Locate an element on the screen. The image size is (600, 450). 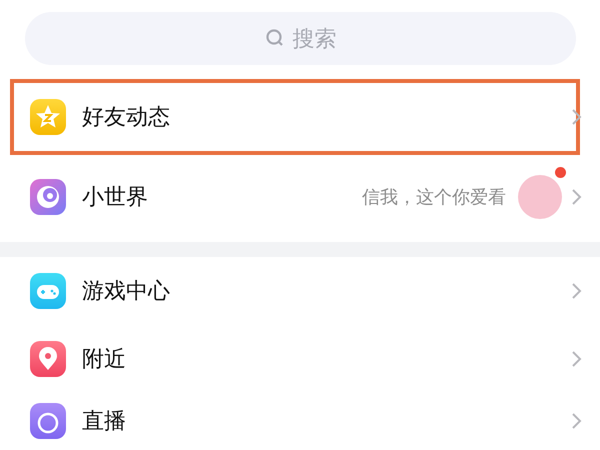
location-pin-icon is located at coordinates (48, 359).